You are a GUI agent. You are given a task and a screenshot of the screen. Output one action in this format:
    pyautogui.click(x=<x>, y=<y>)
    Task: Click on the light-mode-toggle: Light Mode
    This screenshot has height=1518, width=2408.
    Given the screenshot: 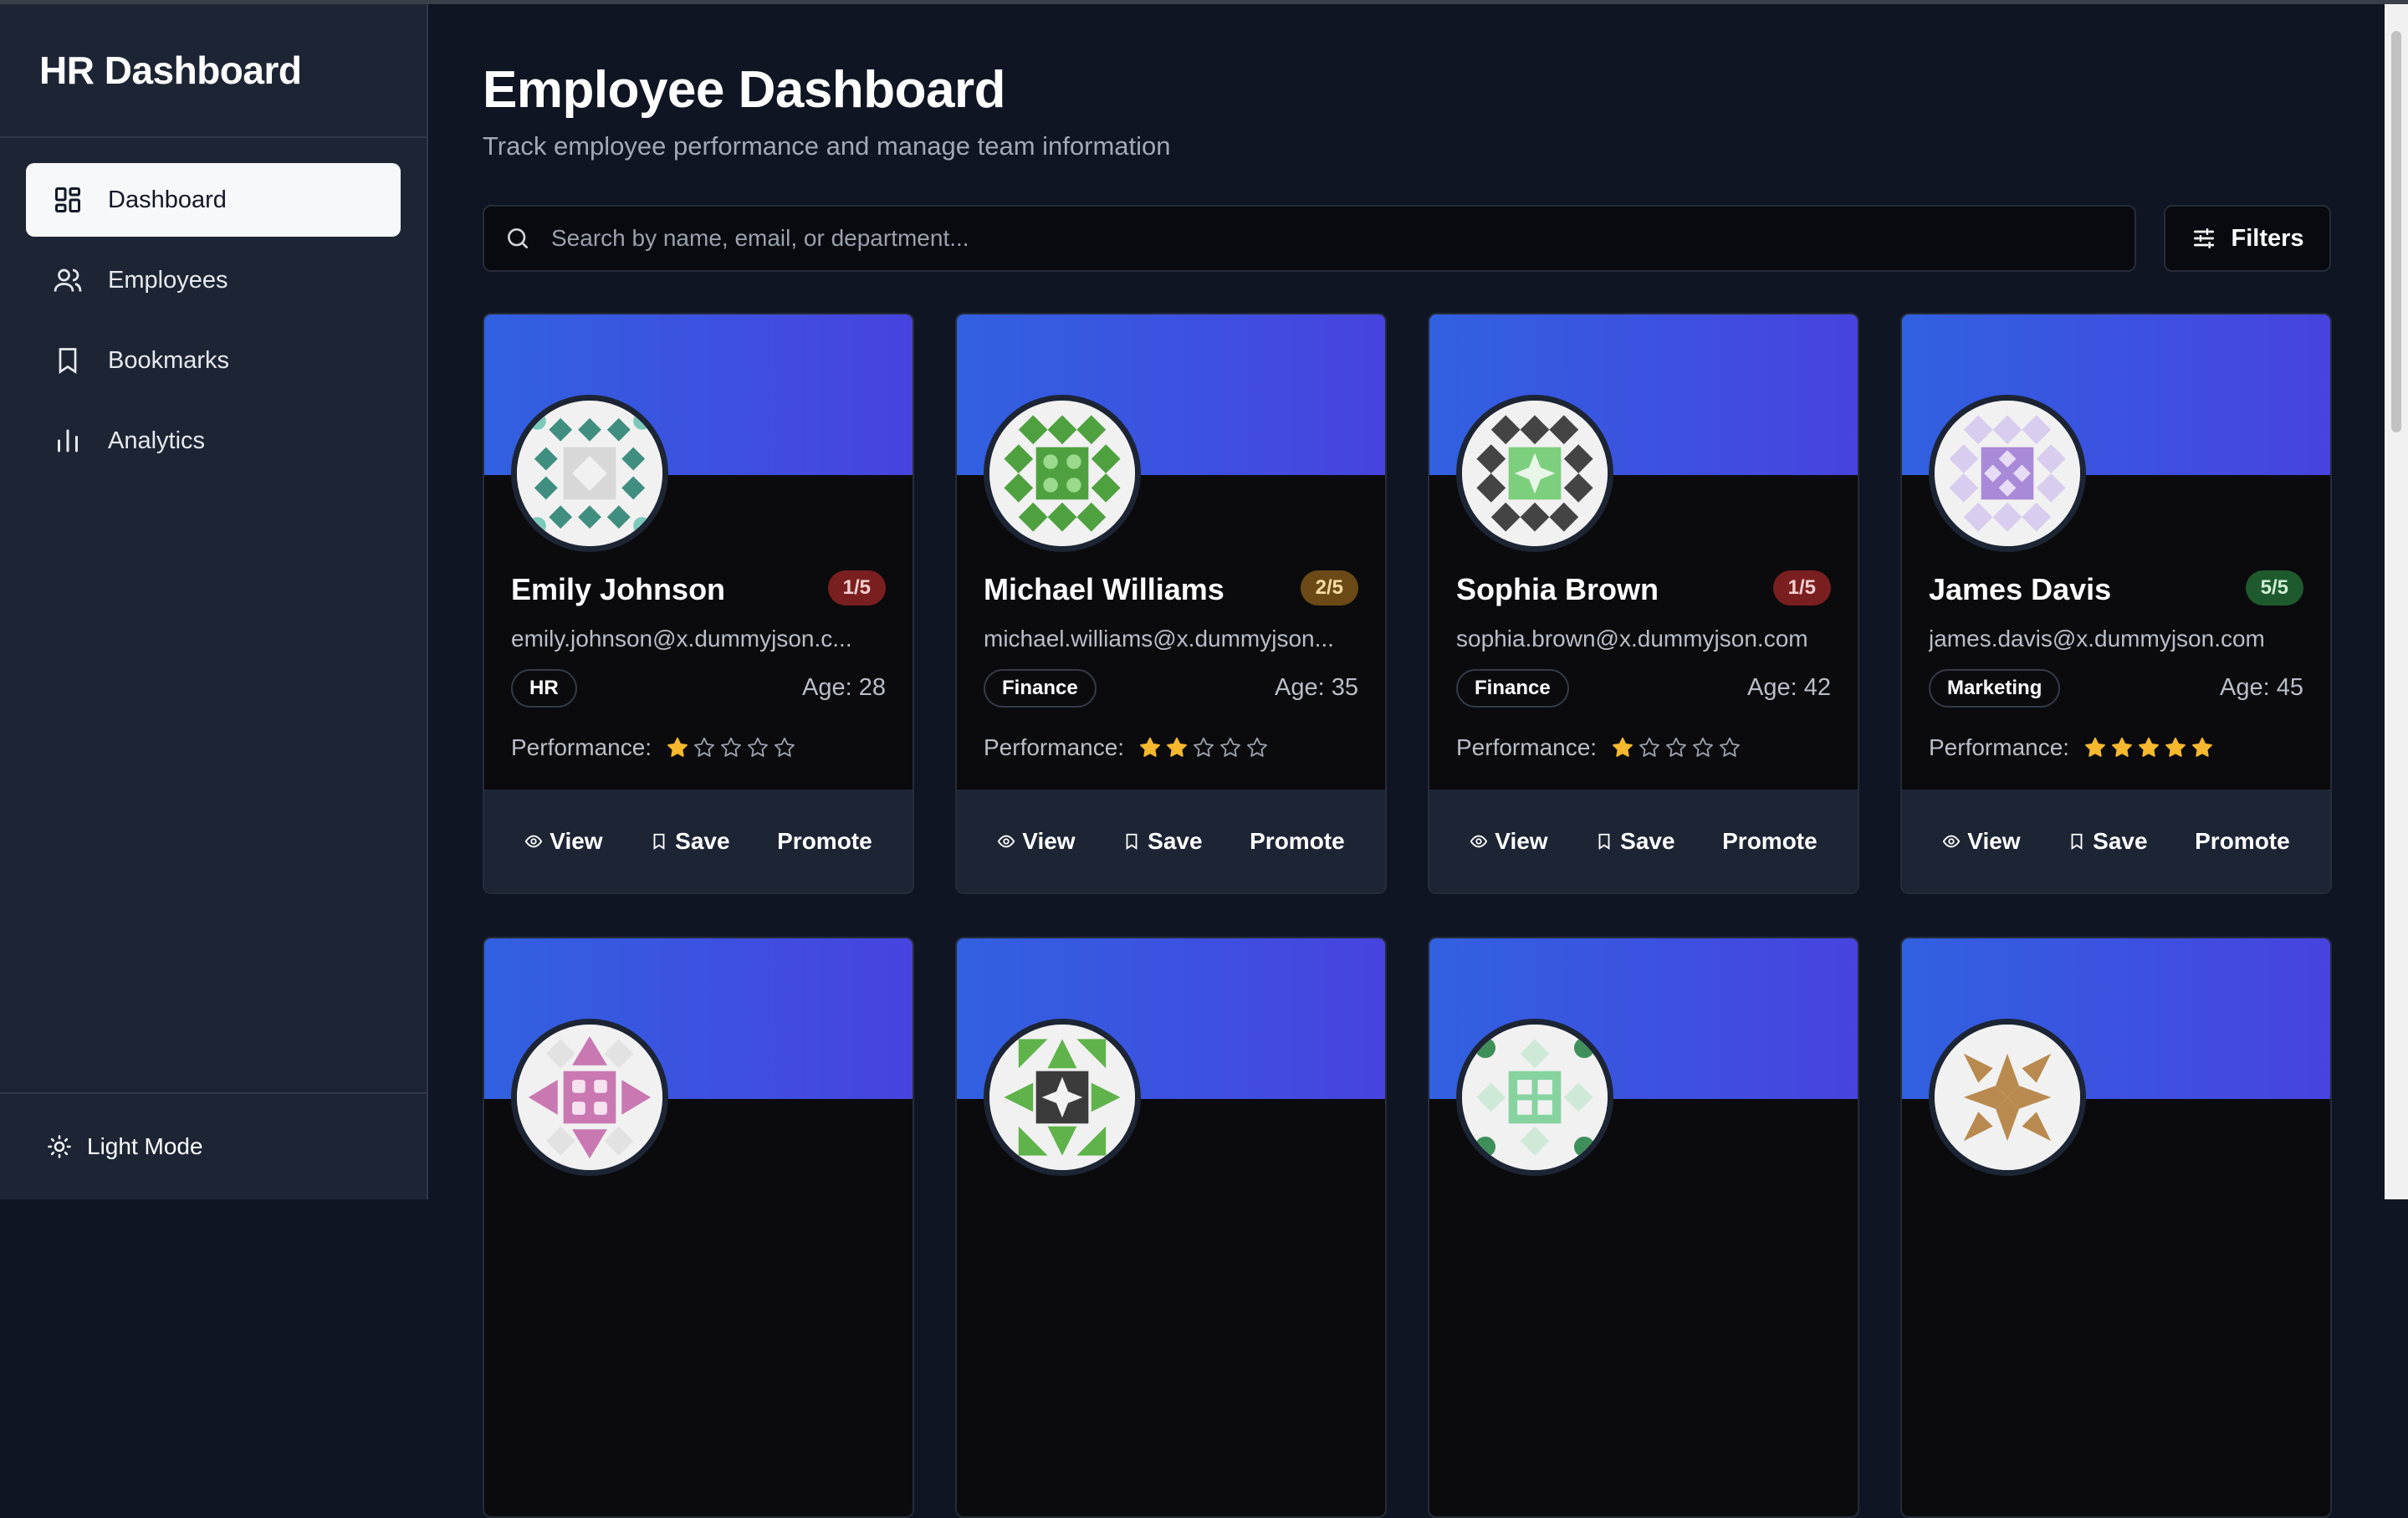 What is the action you would take?
    pyautogui.click(x=125, y=1146)
    